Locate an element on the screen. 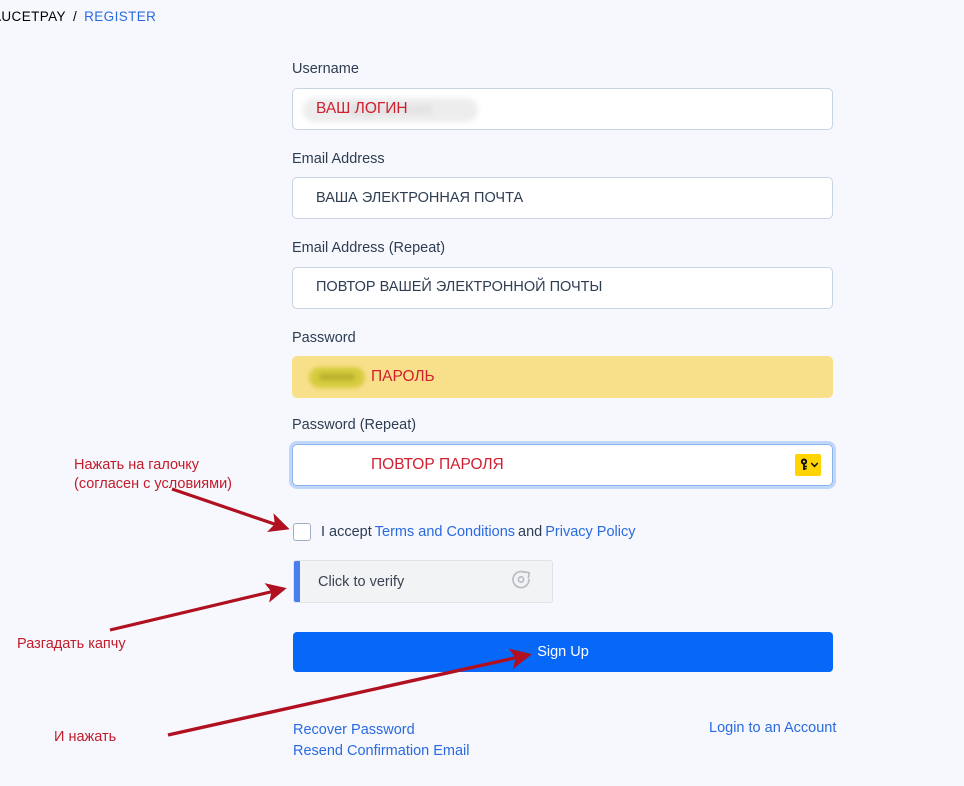 This screenshot has height=786, width=964. input-username-value: ВАШ ЛОГИН is located at coordinates (362, 108).